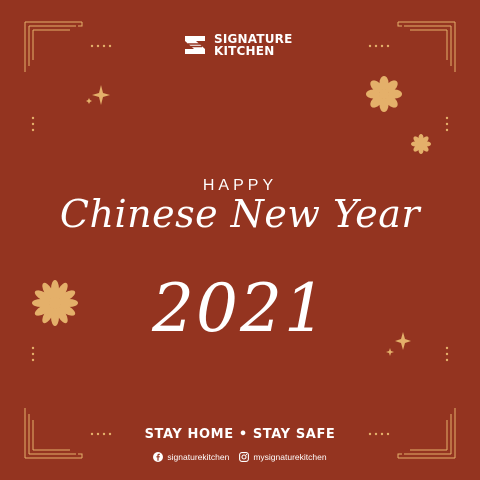 The image size is (480, 480). Describe the element at coordinates (244, 51) in the screenshot. I see `brand-name-line2: KITCHEN` at that location.